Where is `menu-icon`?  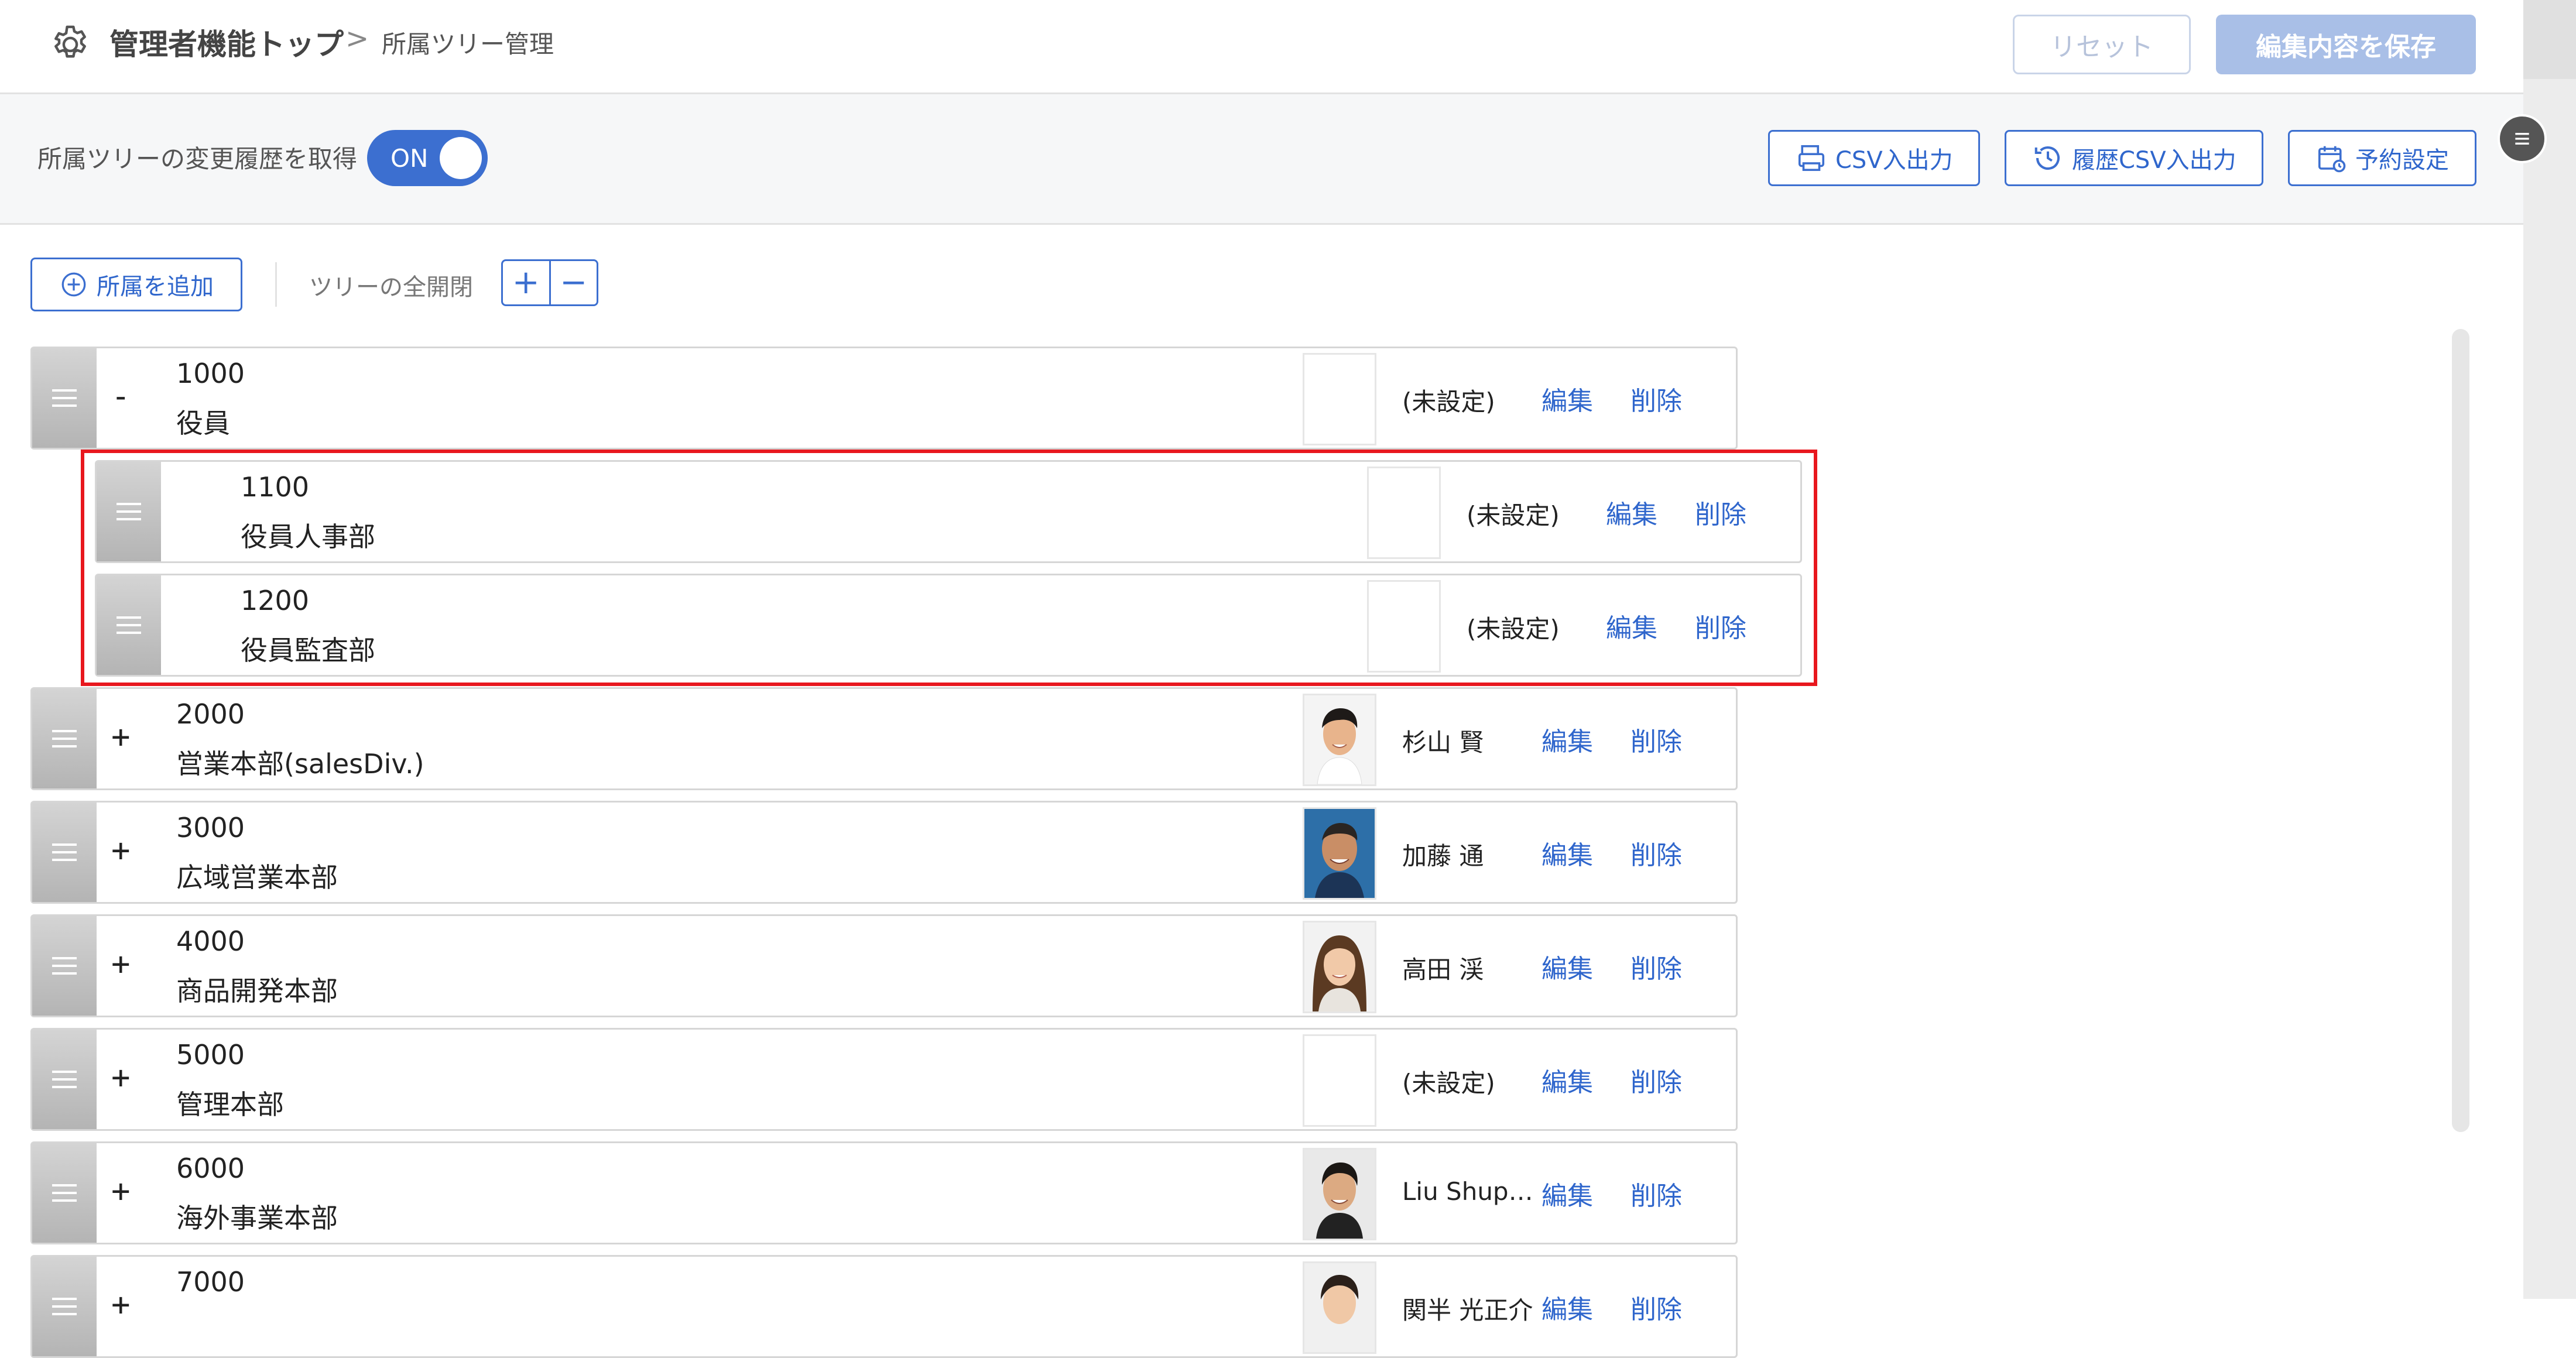
menu-icon is located at coordinates (2522, 139).